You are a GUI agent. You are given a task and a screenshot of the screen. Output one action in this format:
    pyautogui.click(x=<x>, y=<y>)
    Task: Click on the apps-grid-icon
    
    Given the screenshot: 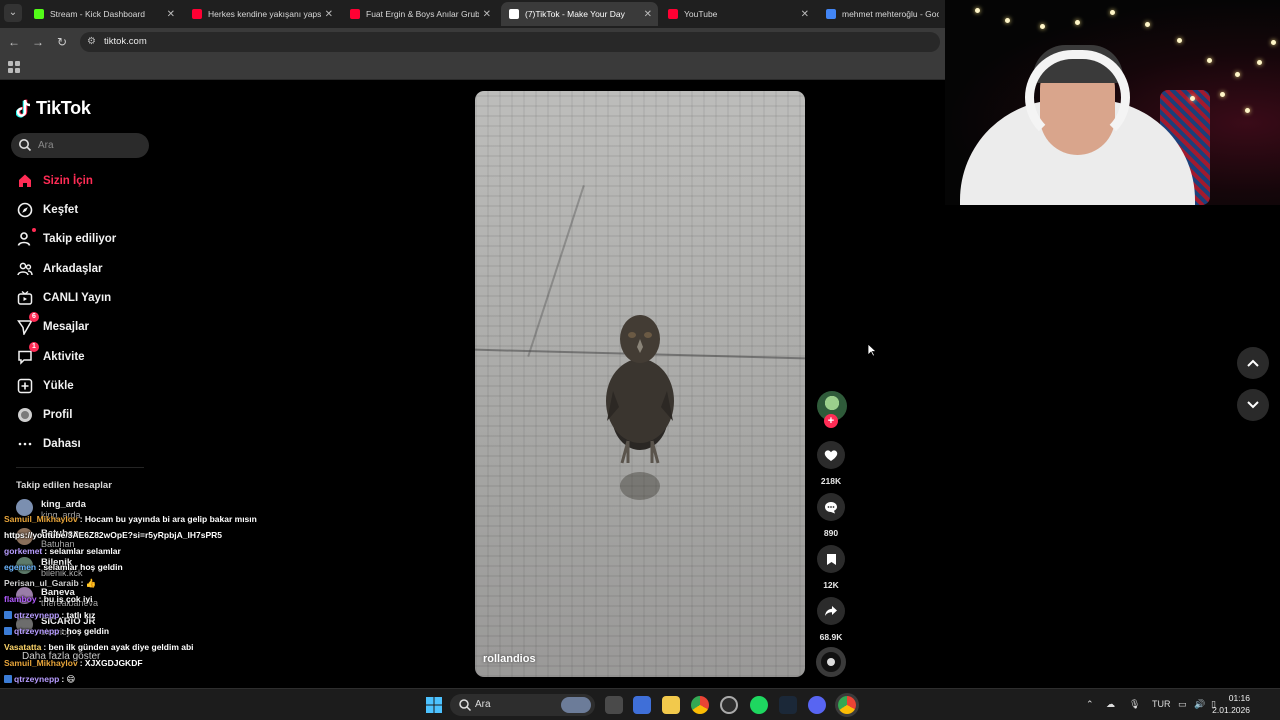 What is the action you would take?
    pyautogui.click(x=14, y=67)
    